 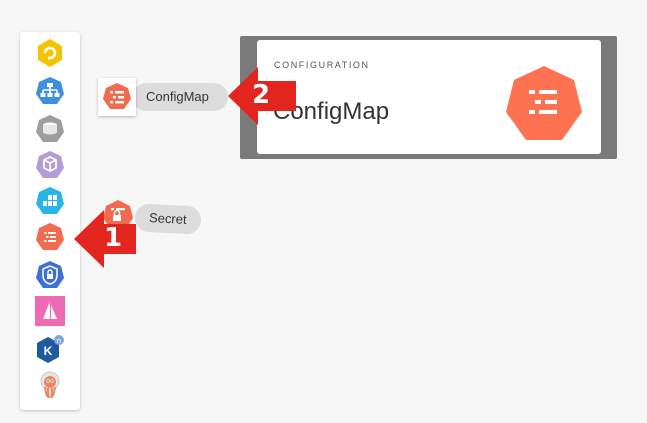 What do you see at coordinates (50, 385) in the screenshot?
I see `argo-octopus-icon` at bounding box center [50, 385].